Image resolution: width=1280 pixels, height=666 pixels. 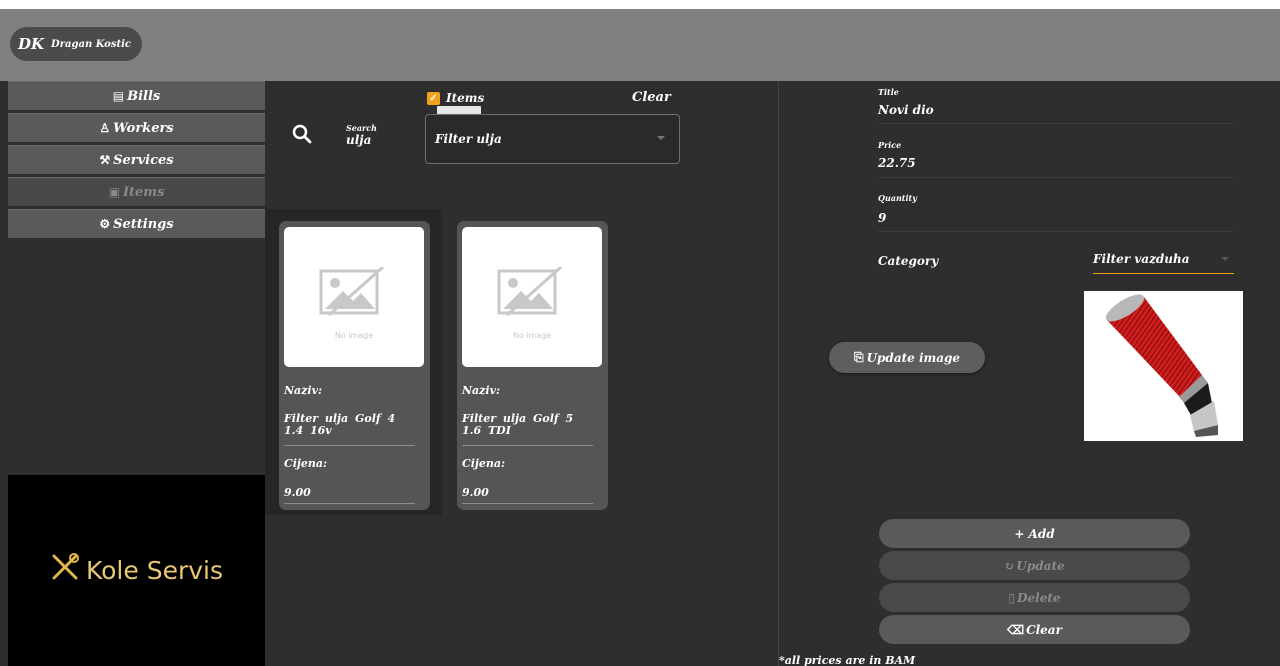 What do you see at coordinates (640, 45) in the screenshot?
I see `top-bar: DK Dragan Kostic` at bounding box center [640, 45].